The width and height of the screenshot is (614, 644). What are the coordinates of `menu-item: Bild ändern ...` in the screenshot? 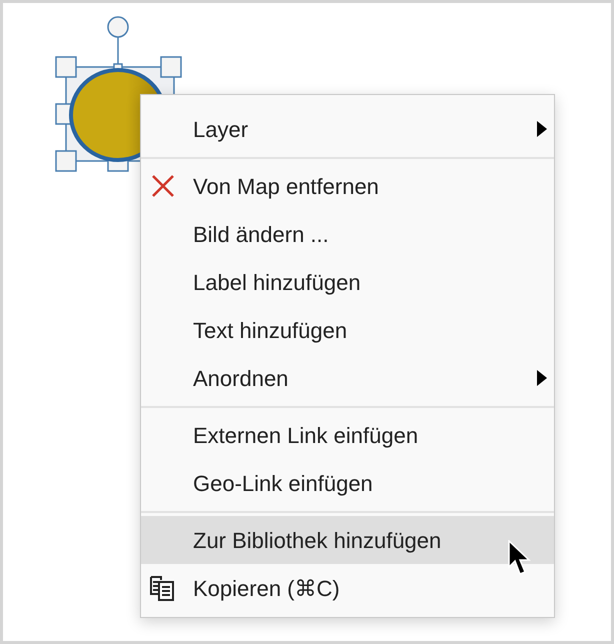 It's located at (347, 234).